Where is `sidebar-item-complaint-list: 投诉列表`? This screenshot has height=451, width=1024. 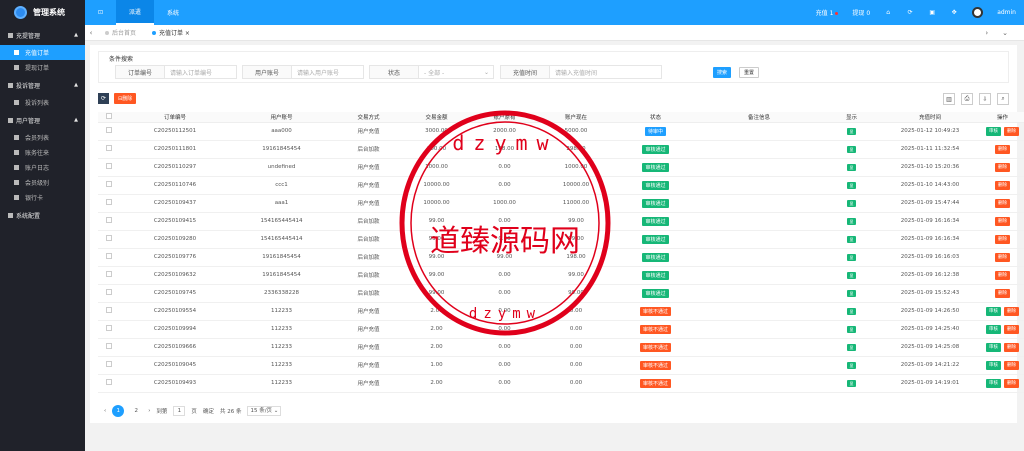
sidebar-item-complaint-list: 投诉列表 is located at coordinates (42, 102).